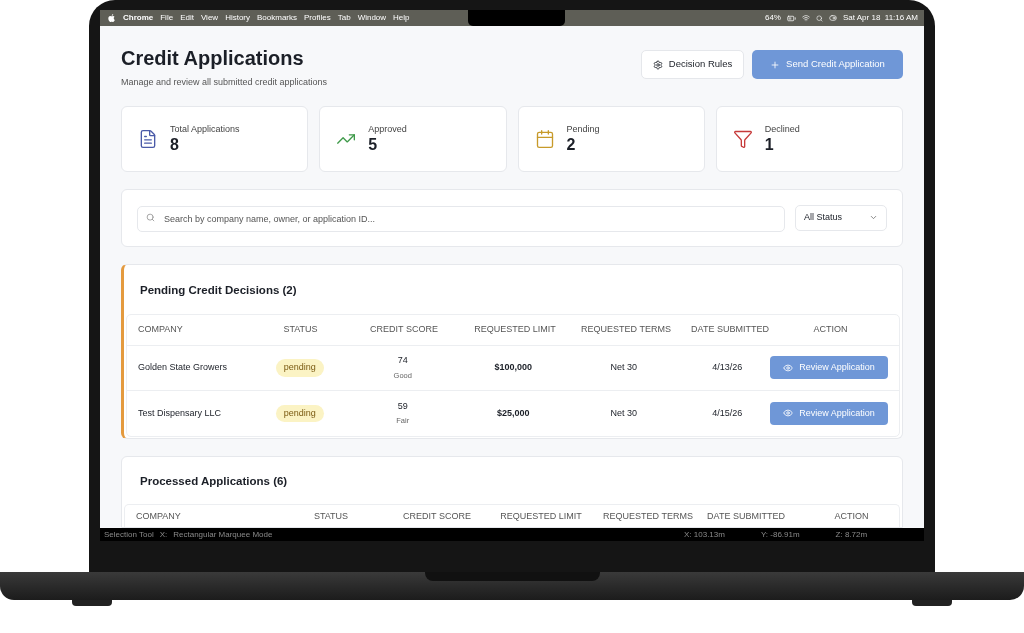 This screenshot has width=1024, height=633. Describe the element at coordinates (402, 361) in the screenshot. I see `credit-score: 74` at that location.